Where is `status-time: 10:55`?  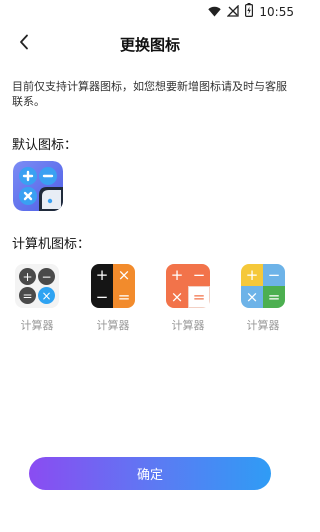 status-time: 10:55 is located at coordinates (276, 11).